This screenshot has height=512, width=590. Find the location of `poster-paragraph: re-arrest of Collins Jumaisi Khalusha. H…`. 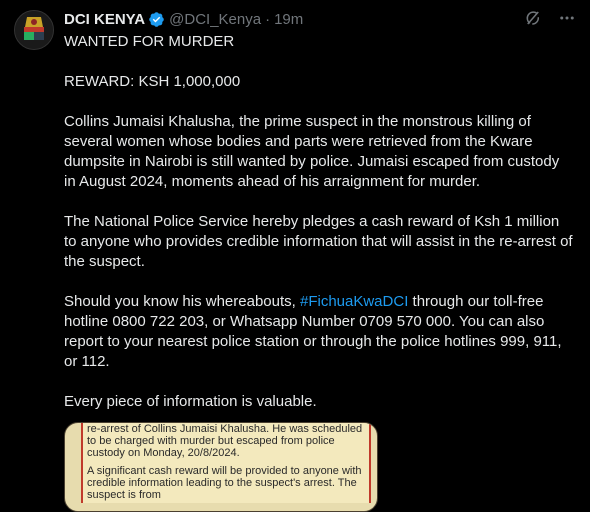

poster-paragraph: re-arrest of Collins Jumaisi Khalusha. H… is located at coordinates (225, 441).